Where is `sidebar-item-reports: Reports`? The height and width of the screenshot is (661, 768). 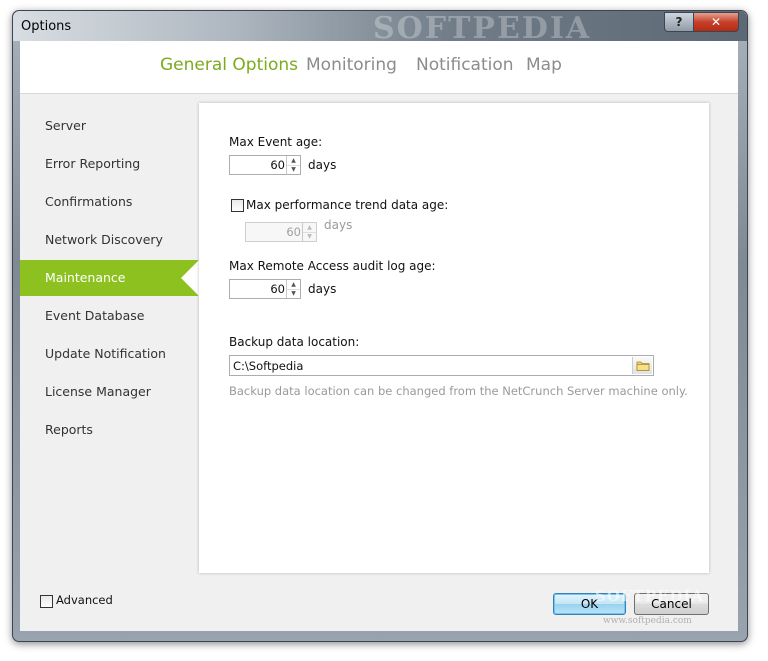
sidebar-item-reports: Reports is located at coordinates (109, 430).